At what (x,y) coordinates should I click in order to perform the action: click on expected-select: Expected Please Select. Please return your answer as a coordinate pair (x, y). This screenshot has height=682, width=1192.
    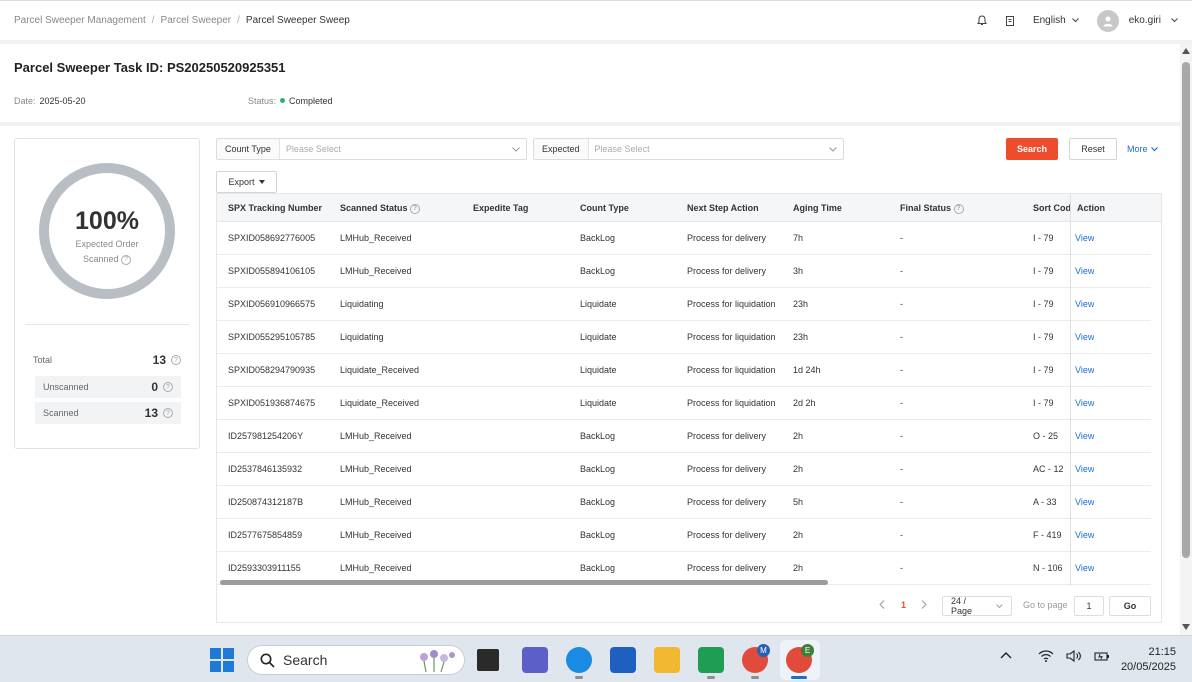
    Looking at the image, I should click on (688, 149).